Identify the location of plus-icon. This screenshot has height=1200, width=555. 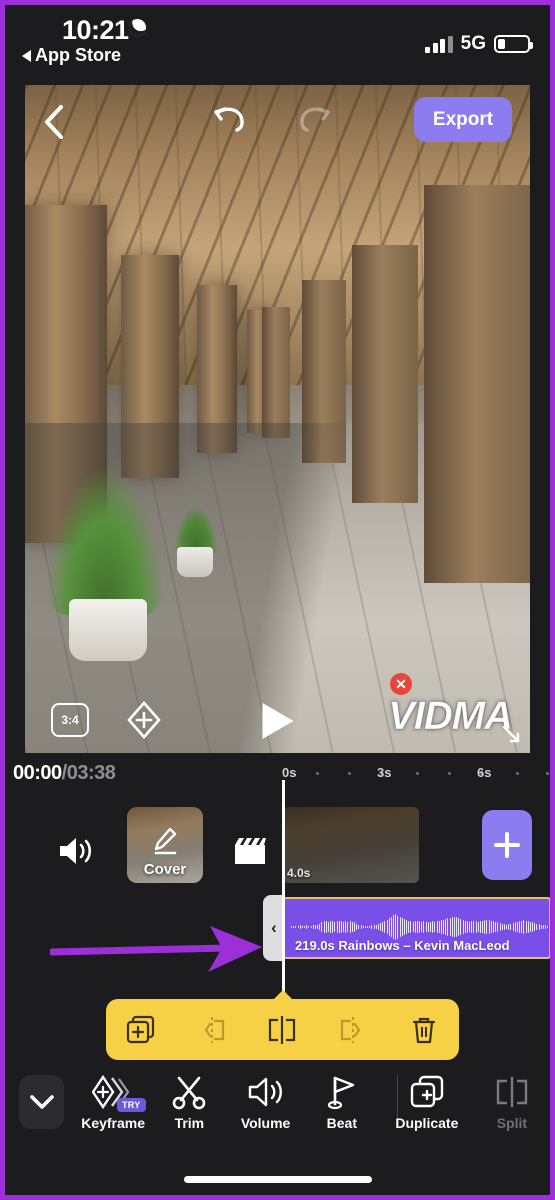
(507, 845).